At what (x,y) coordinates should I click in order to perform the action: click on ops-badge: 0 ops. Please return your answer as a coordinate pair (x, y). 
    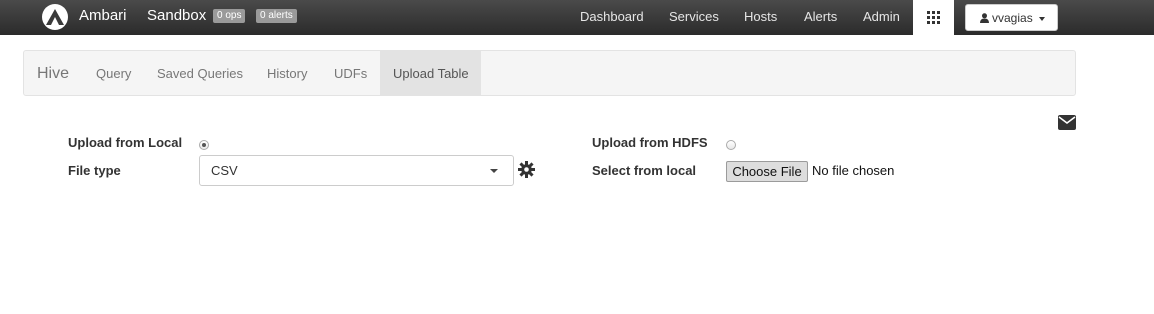
    Looking at the image, I should click on (229, 16).